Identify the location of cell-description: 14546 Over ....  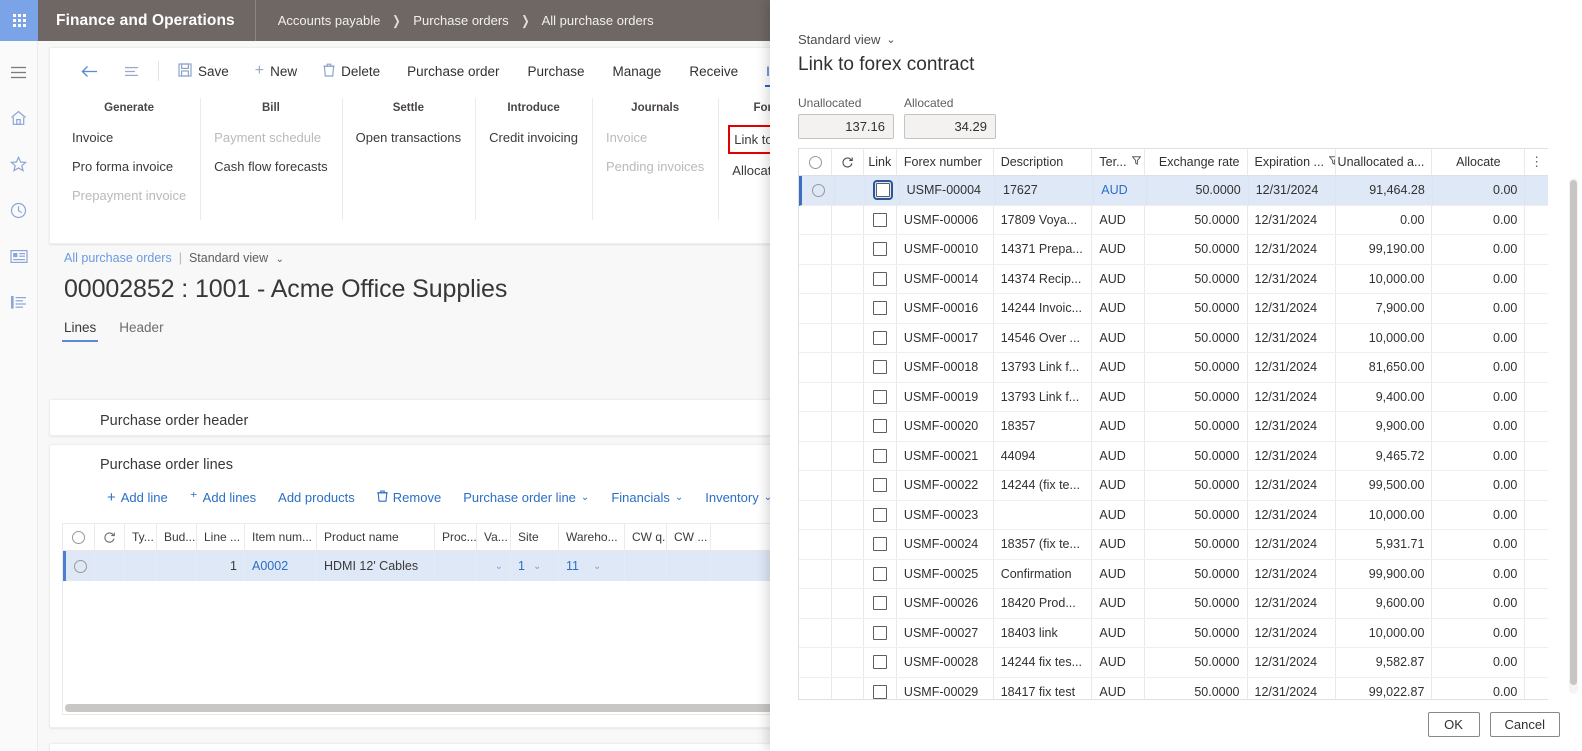
(1043, 337).